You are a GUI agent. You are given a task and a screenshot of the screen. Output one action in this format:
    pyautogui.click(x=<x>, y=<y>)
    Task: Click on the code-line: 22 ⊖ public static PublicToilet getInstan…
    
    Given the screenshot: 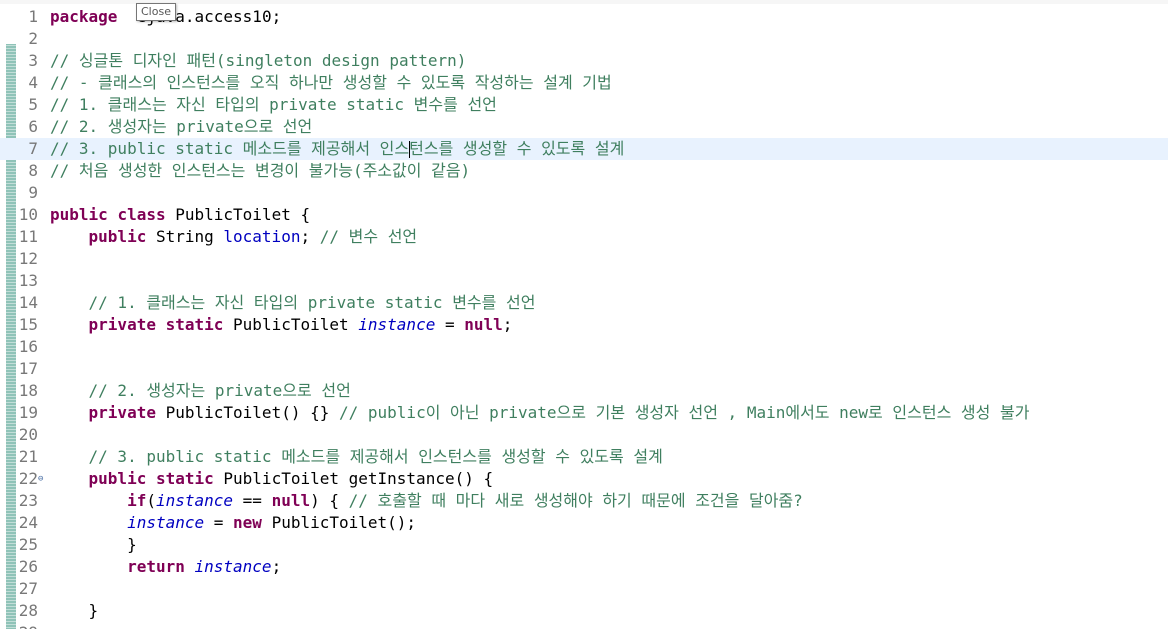 What is the action you would take?
    pyautogui.click(x=584, y=479)
    